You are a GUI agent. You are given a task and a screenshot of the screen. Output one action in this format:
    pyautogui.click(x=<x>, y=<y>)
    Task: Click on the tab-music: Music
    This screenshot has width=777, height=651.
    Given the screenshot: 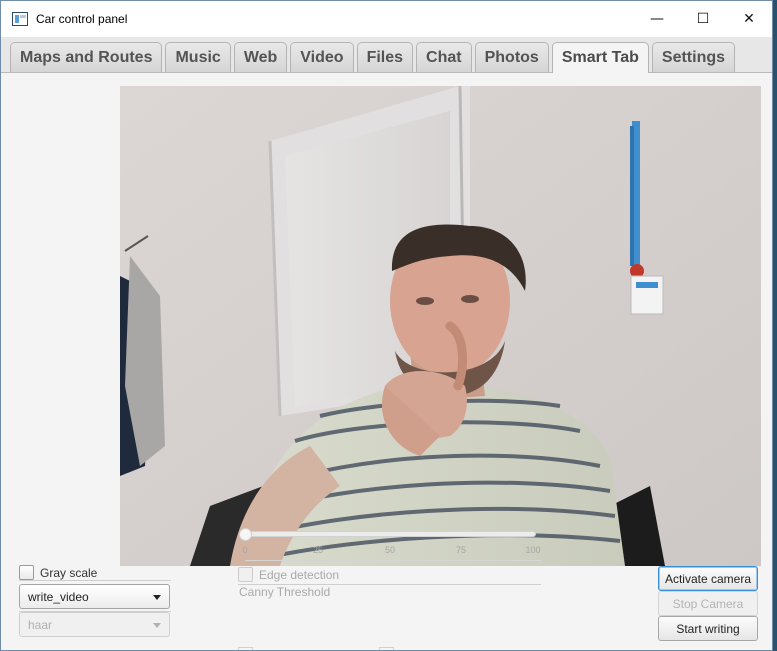 What is the action you would take?
    pyautogui.click(x=198, y=57)
    